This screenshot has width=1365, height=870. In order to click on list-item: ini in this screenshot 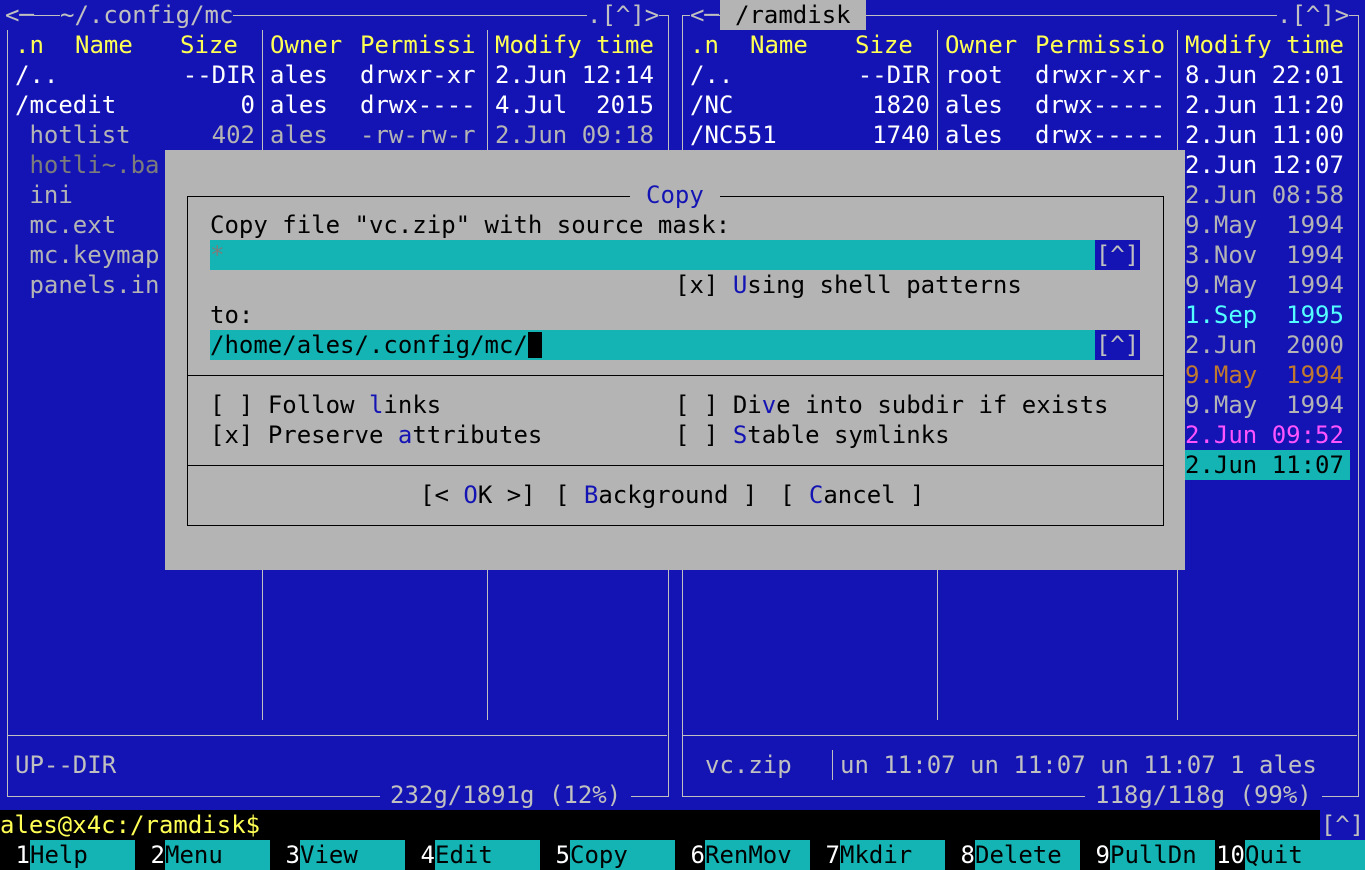, I will do `click(43, 195)`.